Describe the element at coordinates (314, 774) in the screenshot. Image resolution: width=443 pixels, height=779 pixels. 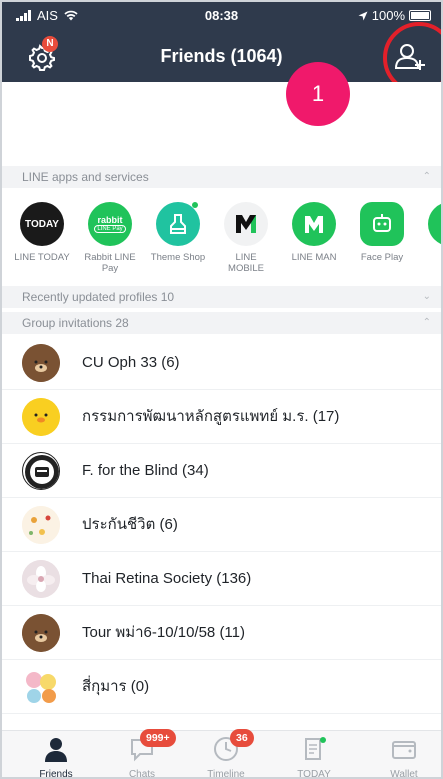
I see `tab-label: TODAY` at that location.